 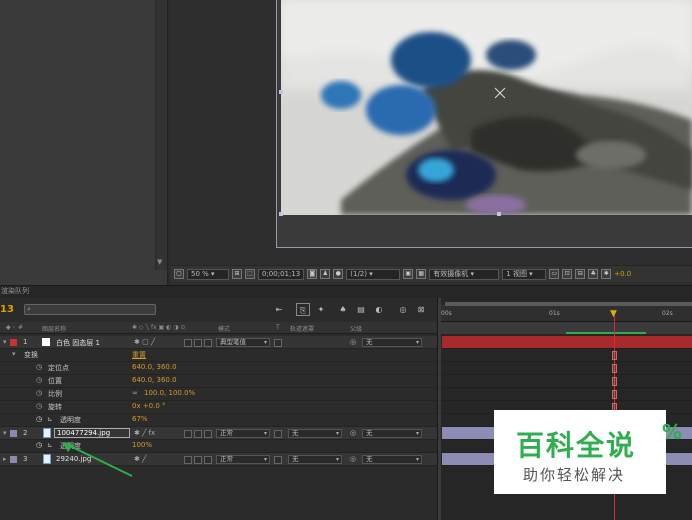 I want to click on timeline-search-input, so click(x=90, y=309).